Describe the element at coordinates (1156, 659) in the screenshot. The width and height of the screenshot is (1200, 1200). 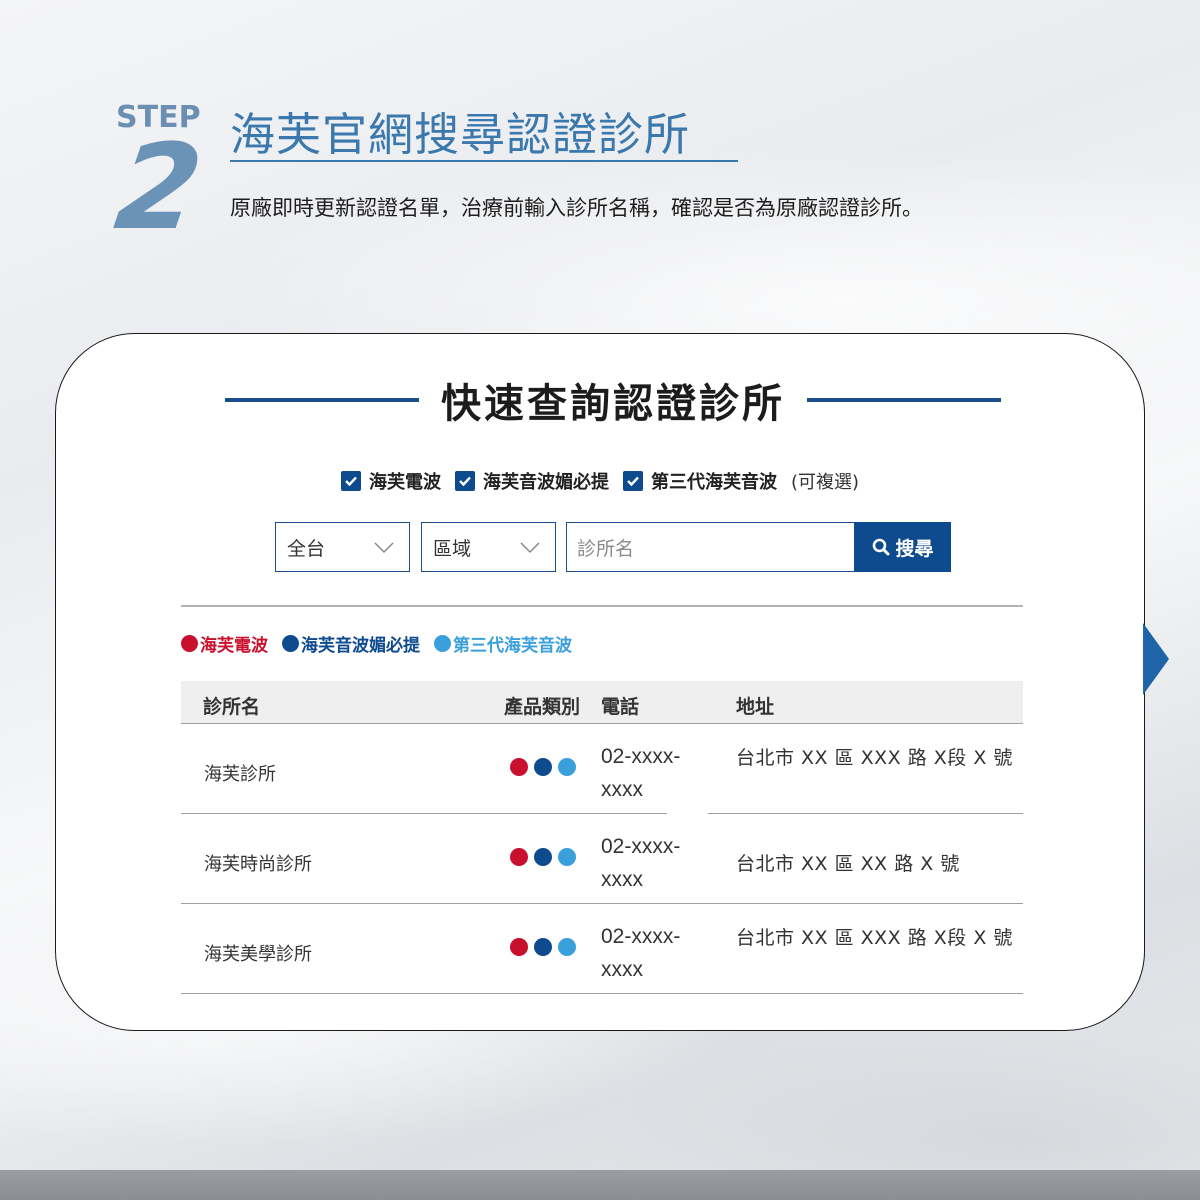
I see `next-arrow-icon` at that location.